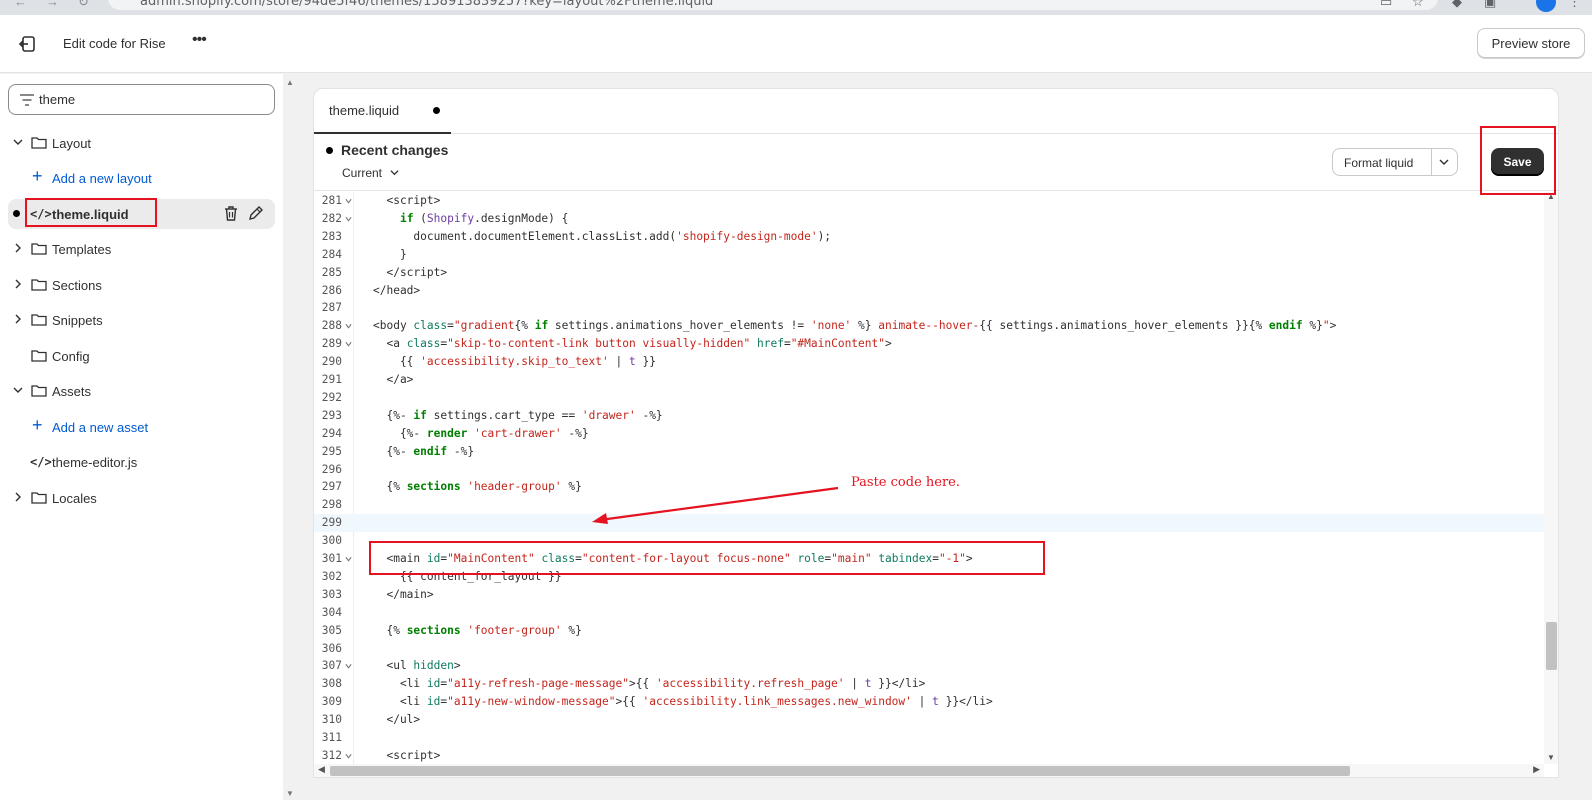 The width and height of the screenshot is (1592, 800). I want to click on folder-label: Locales, so click(74, 498).